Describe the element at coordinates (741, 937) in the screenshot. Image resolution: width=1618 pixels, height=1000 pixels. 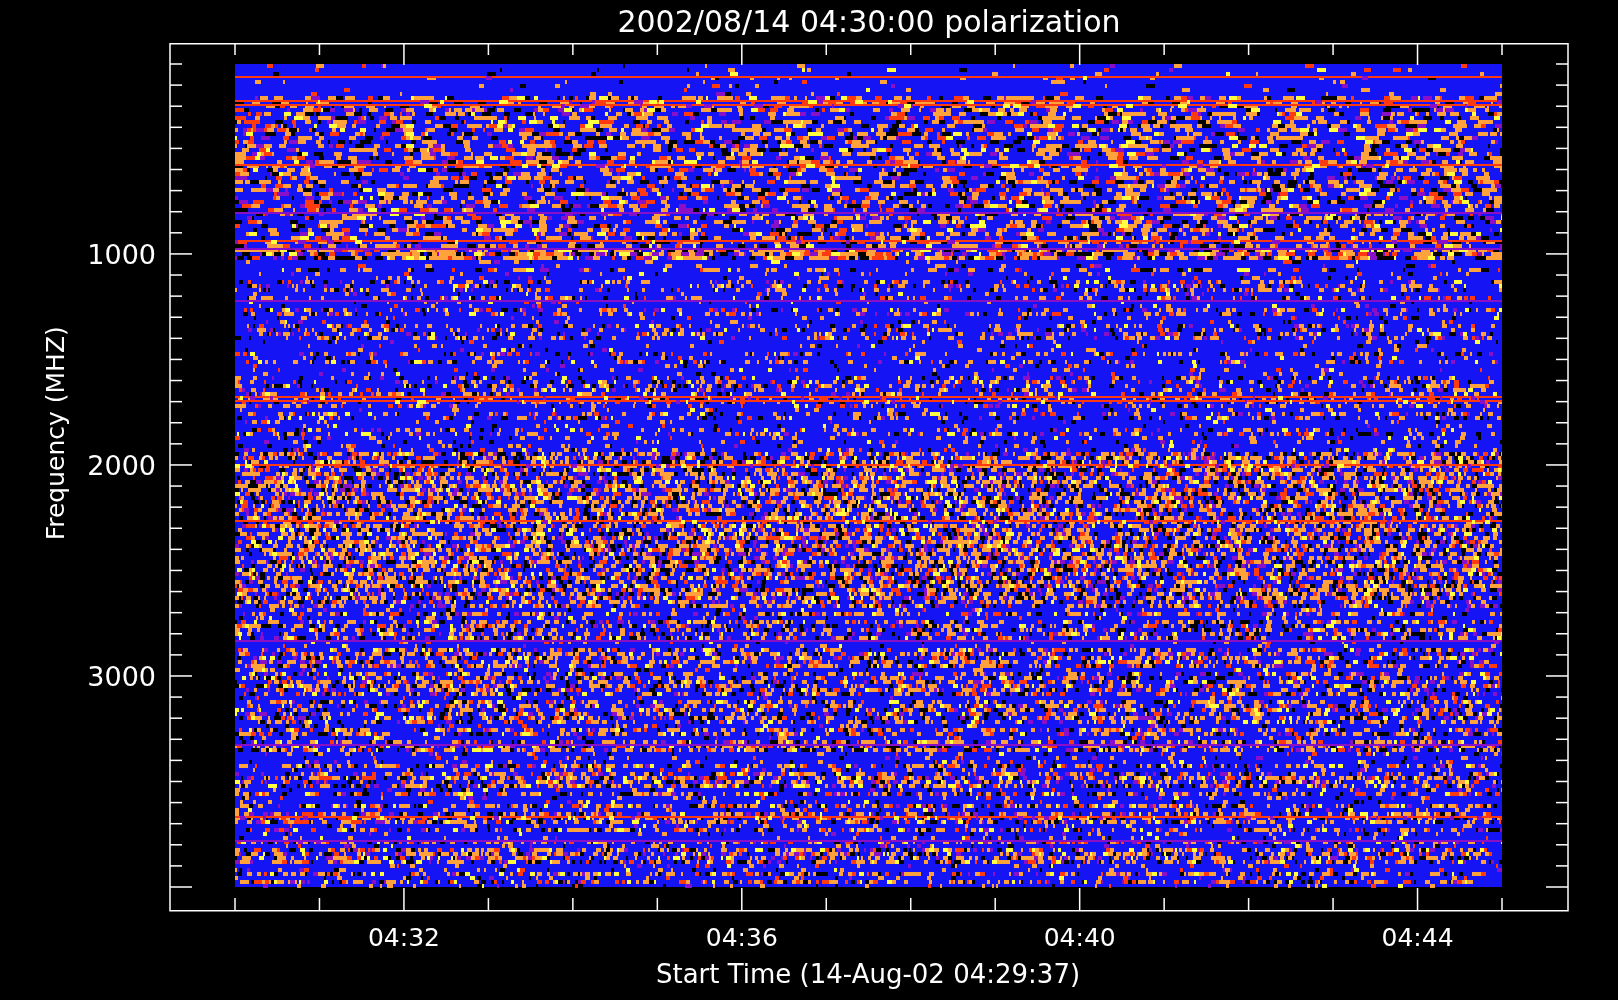
I see `tick-label: 04:36` at that location.